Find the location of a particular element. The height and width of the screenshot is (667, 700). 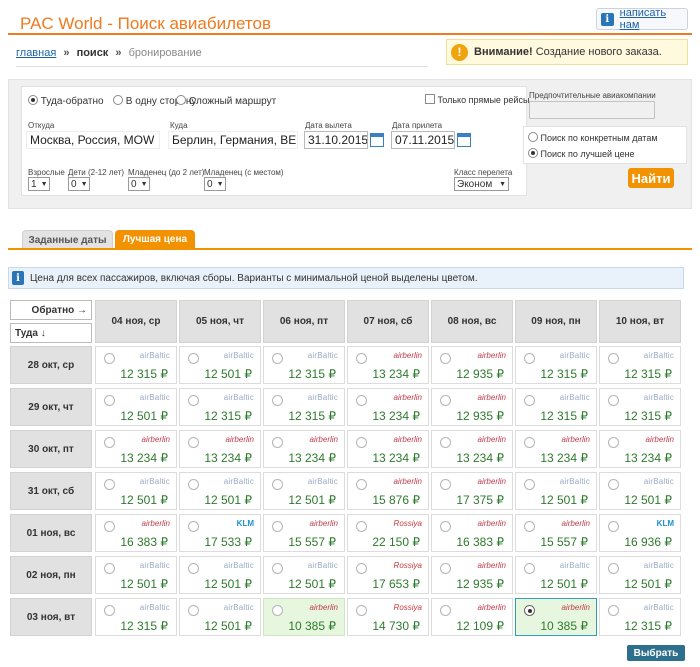

children-select: 0 ▼ is located at coordinates (79, 184).